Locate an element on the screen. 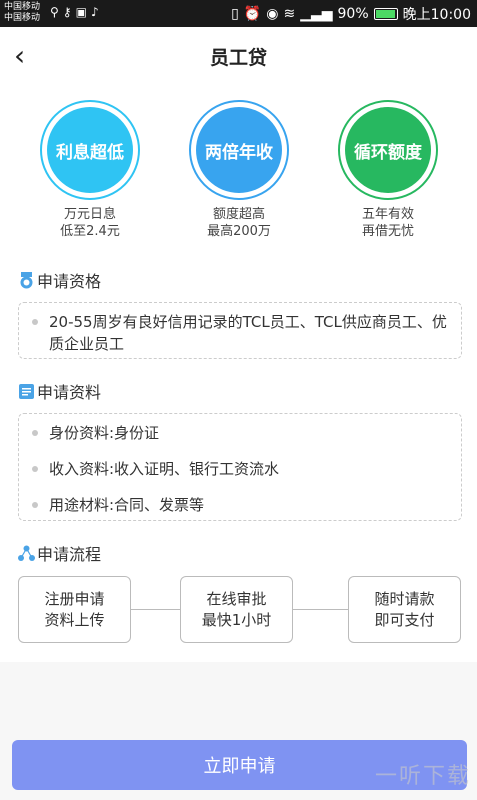  carrier-2: 中国移动 is located at coordinates (22, 18).